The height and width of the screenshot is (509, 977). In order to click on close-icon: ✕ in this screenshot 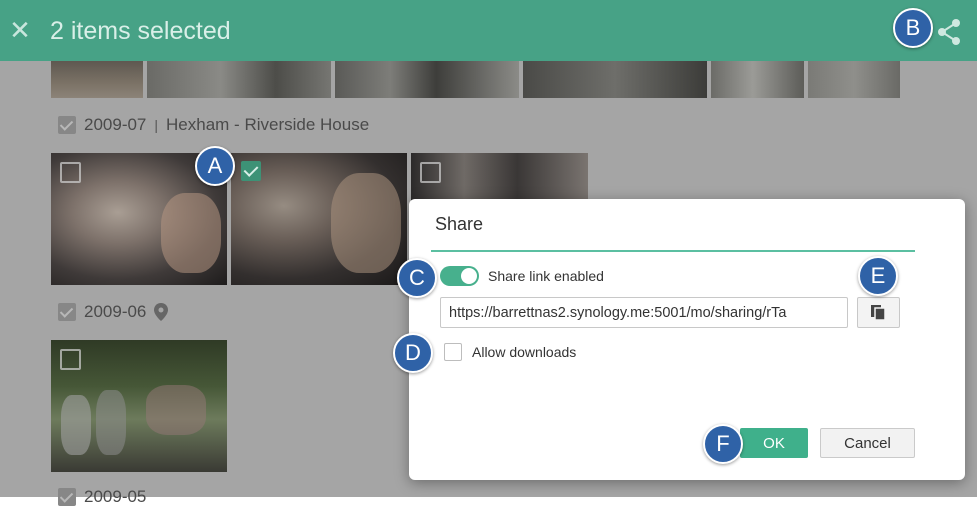, I will do `click(20, 30)`.